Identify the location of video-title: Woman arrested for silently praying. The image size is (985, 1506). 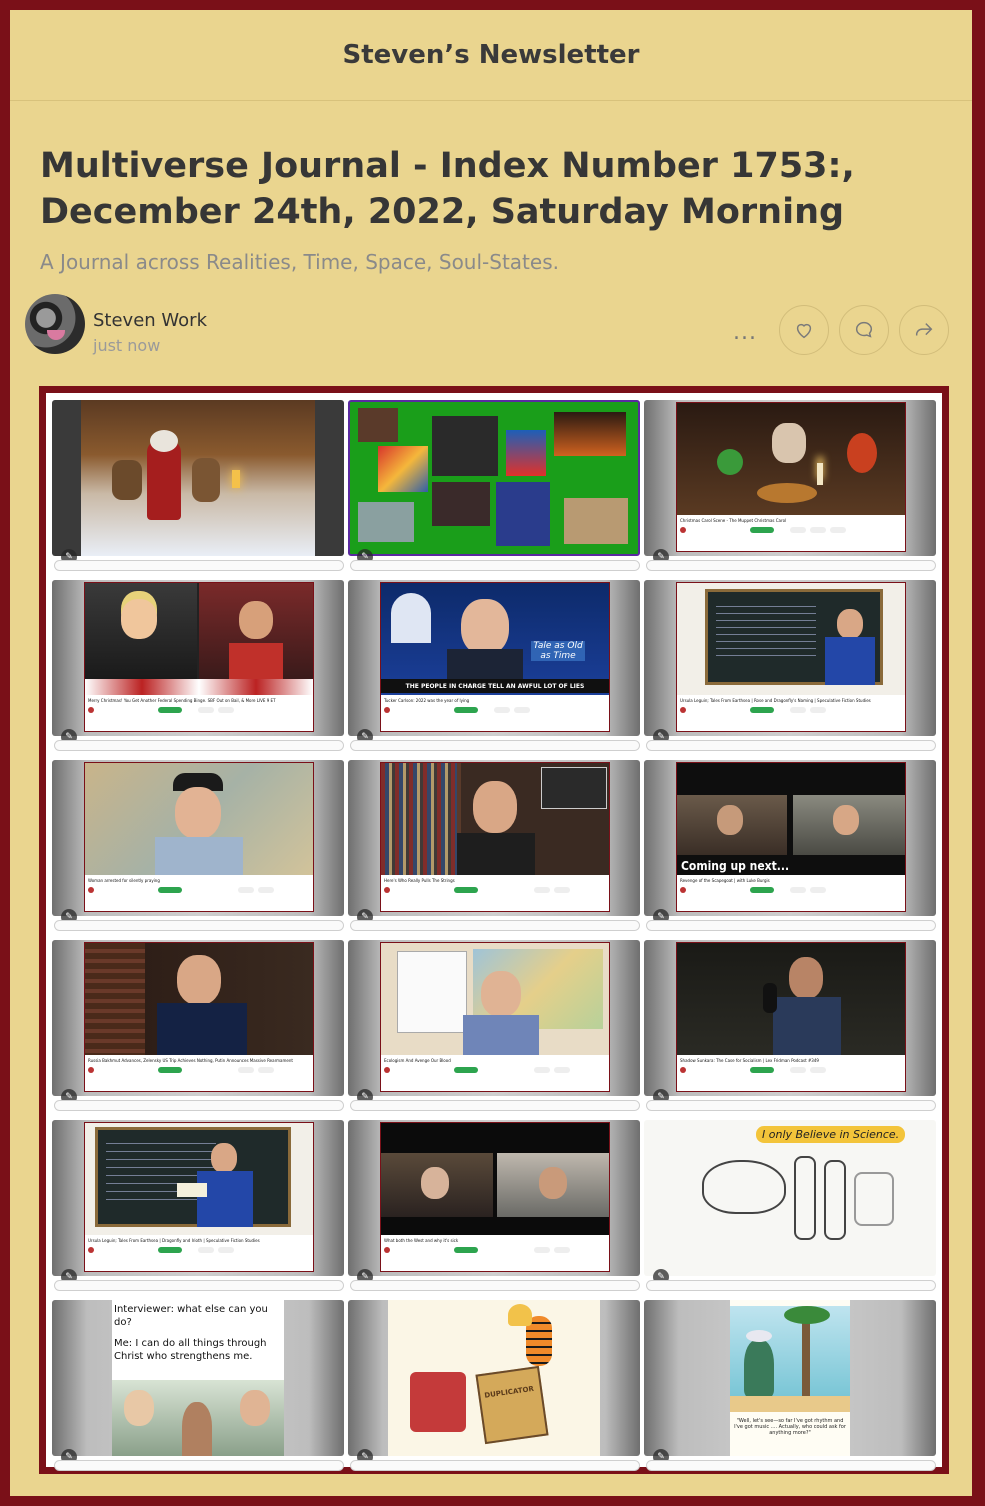
(199, 881).